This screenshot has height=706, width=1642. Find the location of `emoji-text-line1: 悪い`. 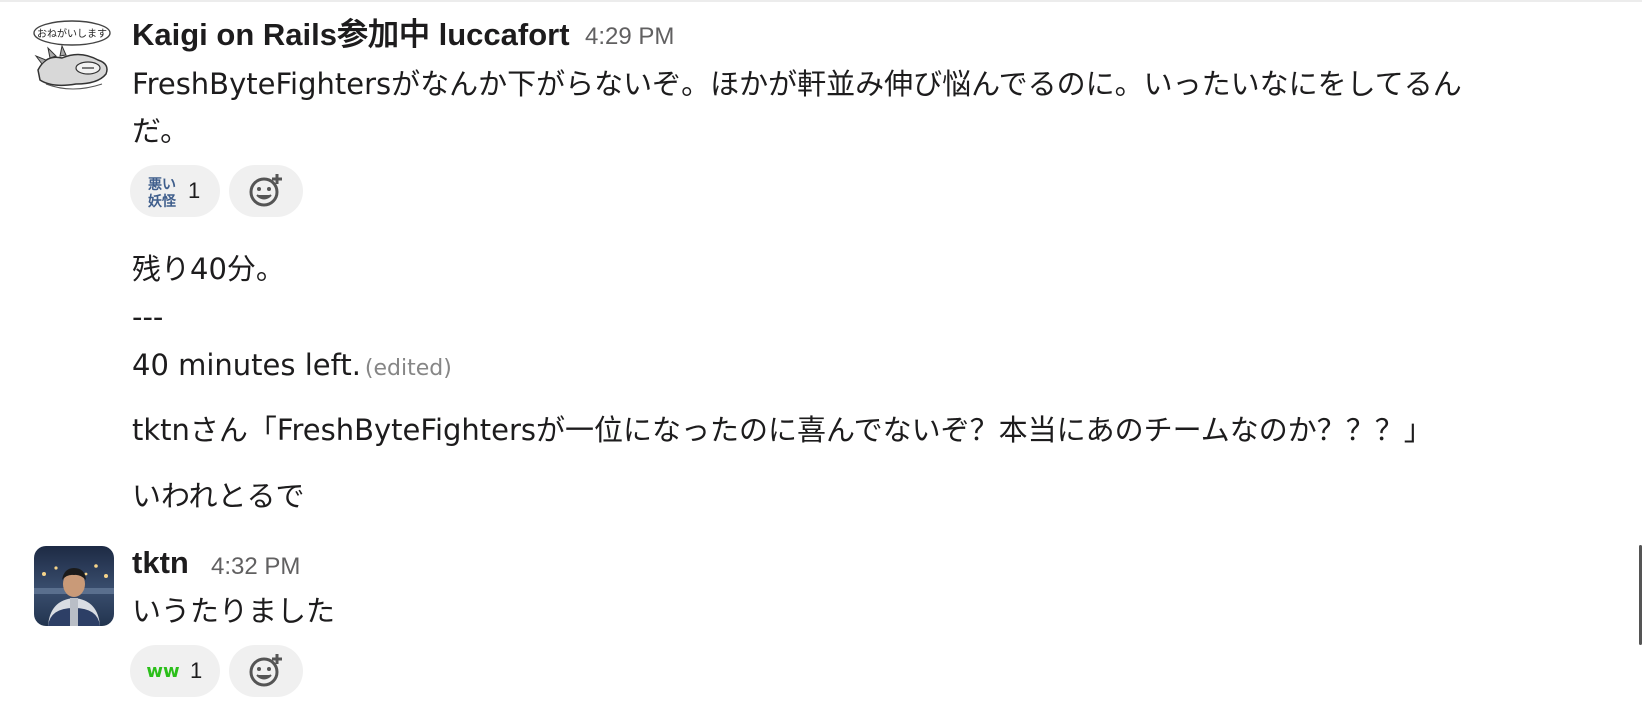

emoji-text-line1: 悪い is located at coordinates (162, 185).